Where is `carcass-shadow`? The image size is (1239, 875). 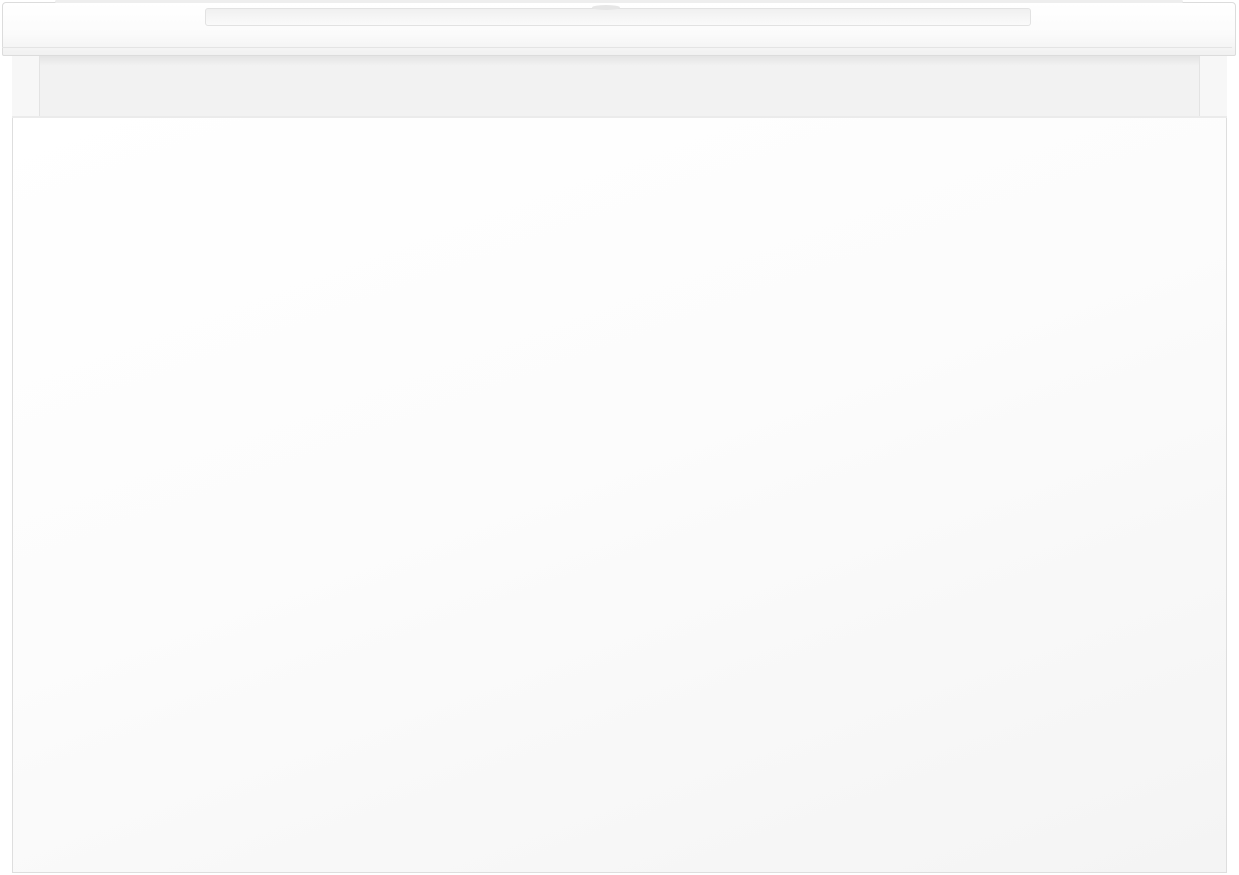 carcass-shadow is located at coordinates (619, 61).